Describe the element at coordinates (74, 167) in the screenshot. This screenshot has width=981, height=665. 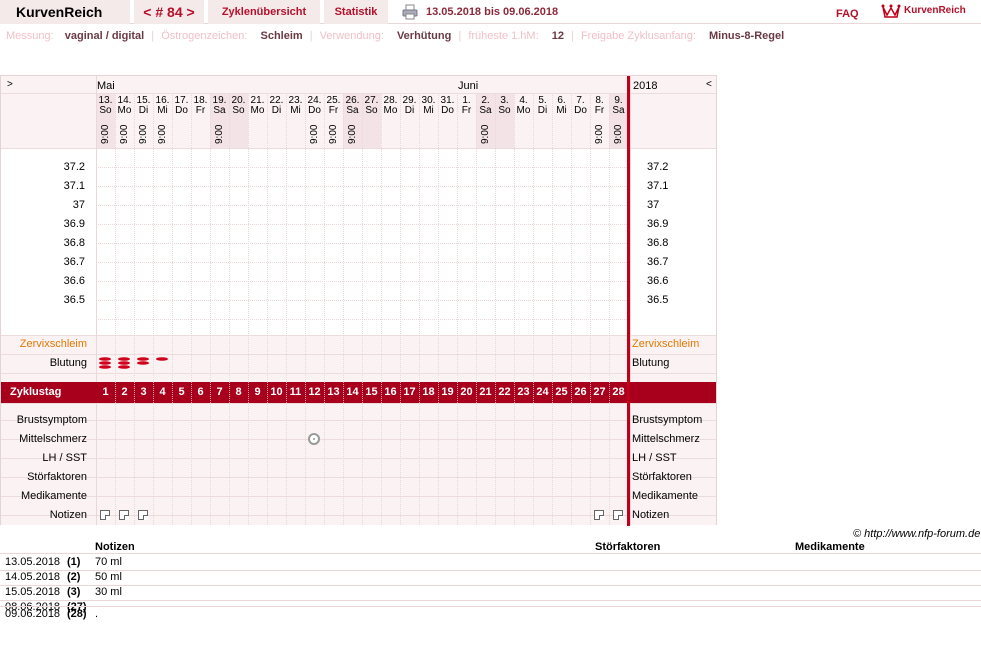
I see `temp-label: 37.2` at that location.